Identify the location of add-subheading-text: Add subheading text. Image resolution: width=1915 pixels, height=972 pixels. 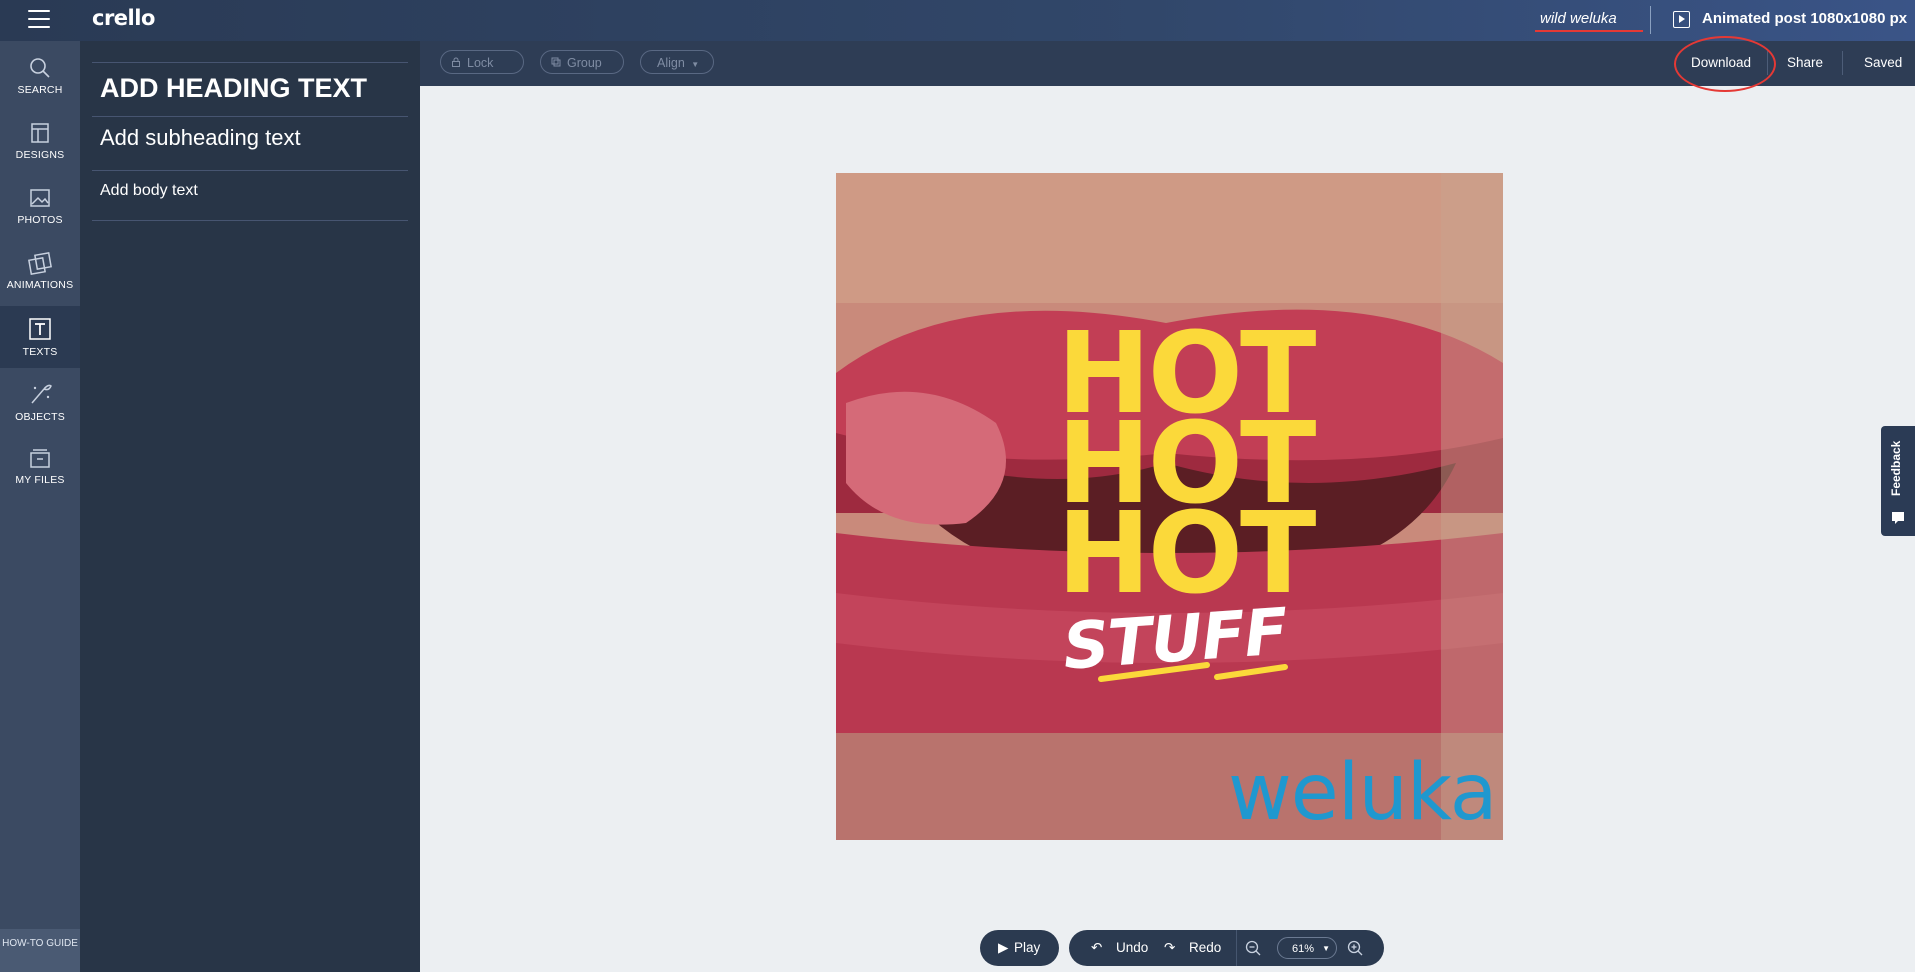
(200, 138).